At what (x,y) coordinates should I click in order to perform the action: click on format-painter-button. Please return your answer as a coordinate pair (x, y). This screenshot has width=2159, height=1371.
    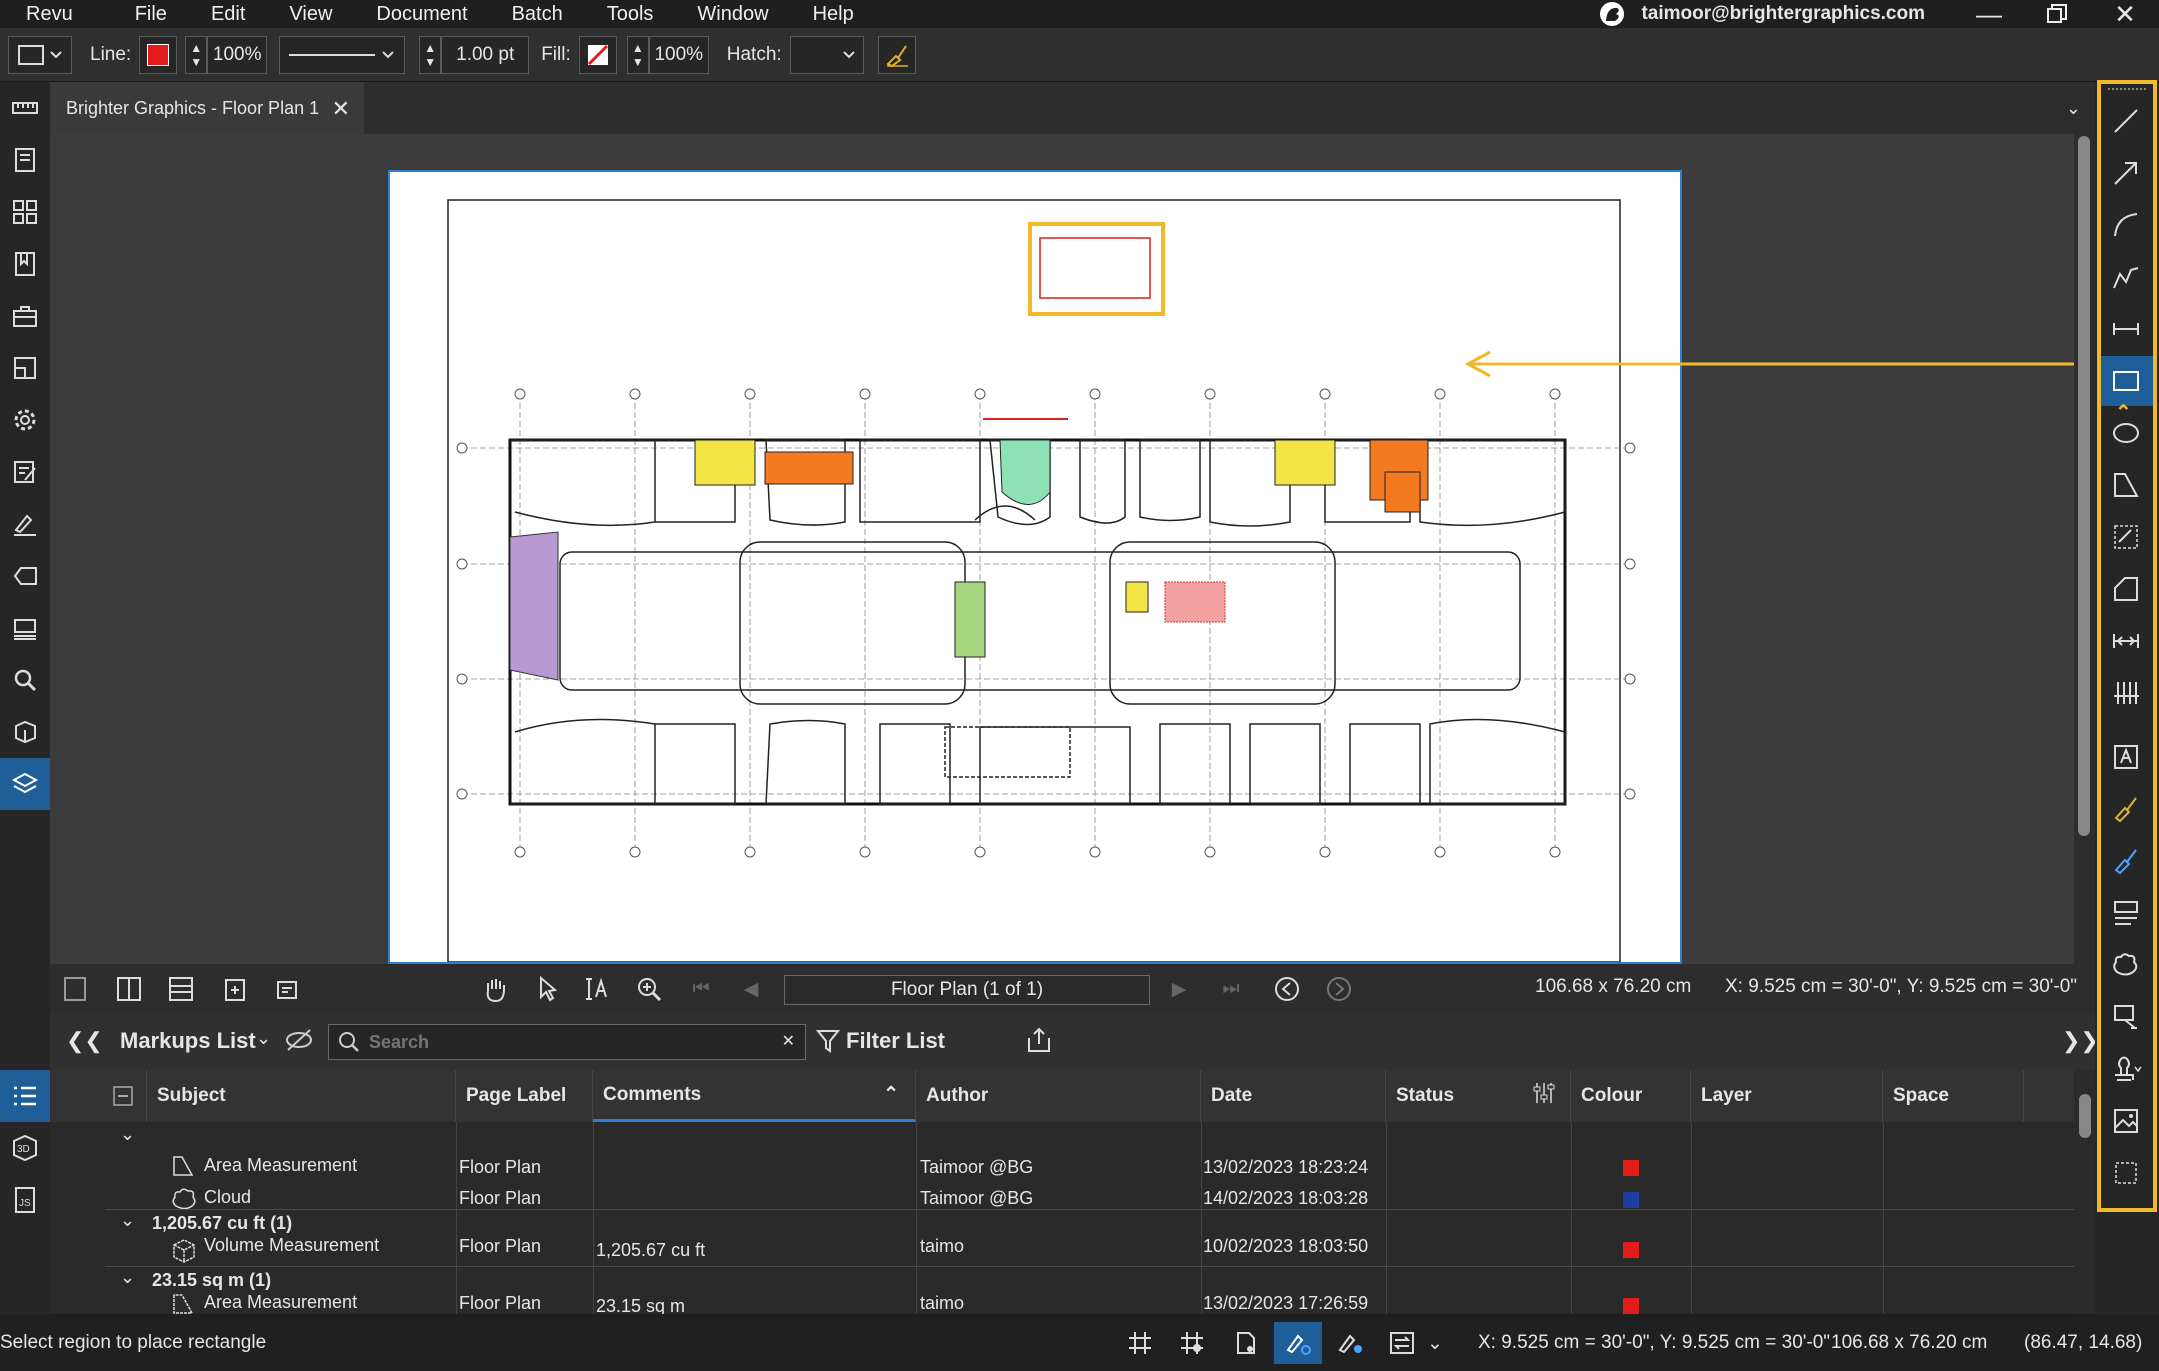
    Looking at the image, I should click on (896, 54).